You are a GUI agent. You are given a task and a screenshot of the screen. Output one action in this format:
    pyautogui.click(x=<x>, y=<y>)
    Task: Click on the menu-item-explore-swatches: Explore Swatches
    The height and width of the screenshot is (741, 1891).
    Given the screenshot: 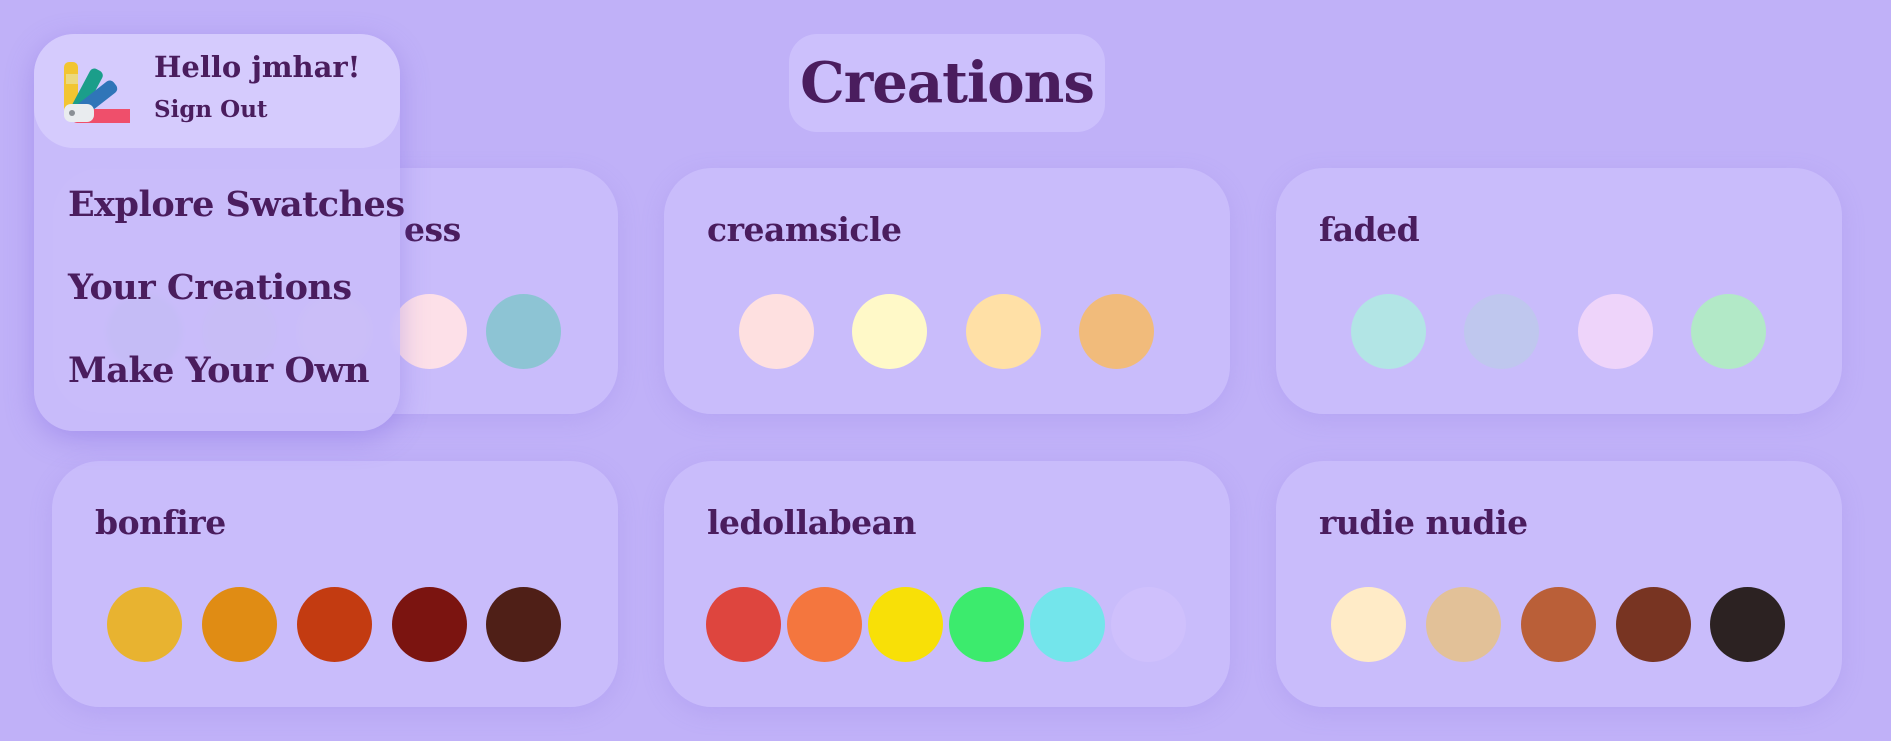 What is the action you would take?
    pyautogui.click(x=236, y=204)
    